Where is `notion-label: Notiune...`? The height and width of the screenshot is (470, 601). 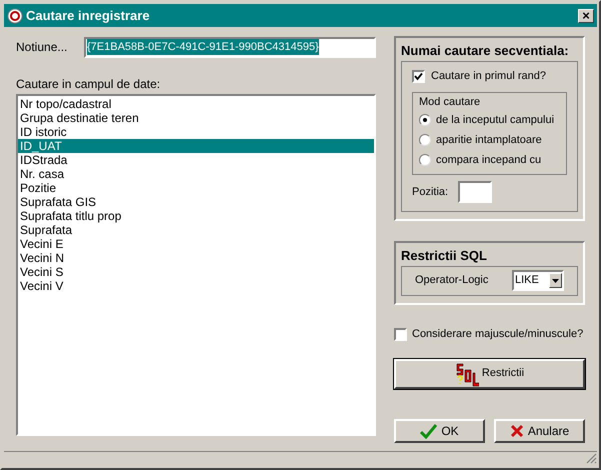
notion-label: Notiune... is located at coordinates (42, 47).